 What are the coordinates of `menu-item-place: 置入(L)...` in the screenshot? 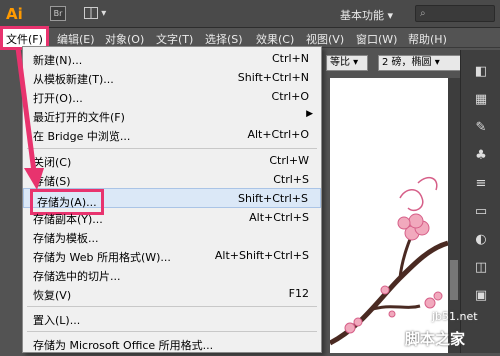 It's located at (172, 319).